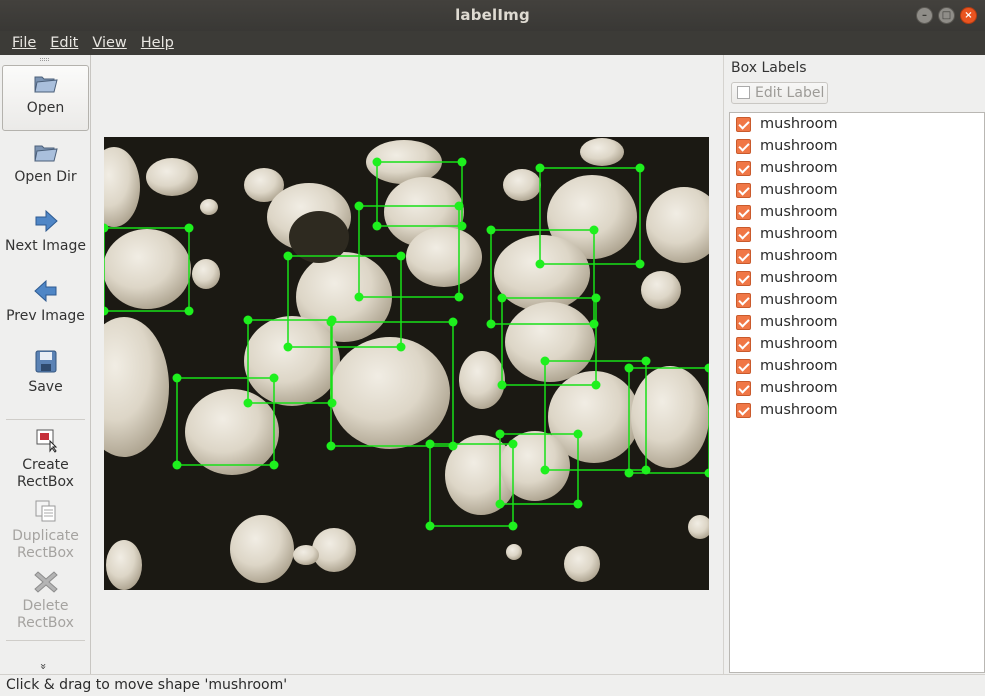  Describe the element at coordinates (492, 685) in the screenshot. I see `status-bar: Click & drag to move shape 'mushroom'` at that location.